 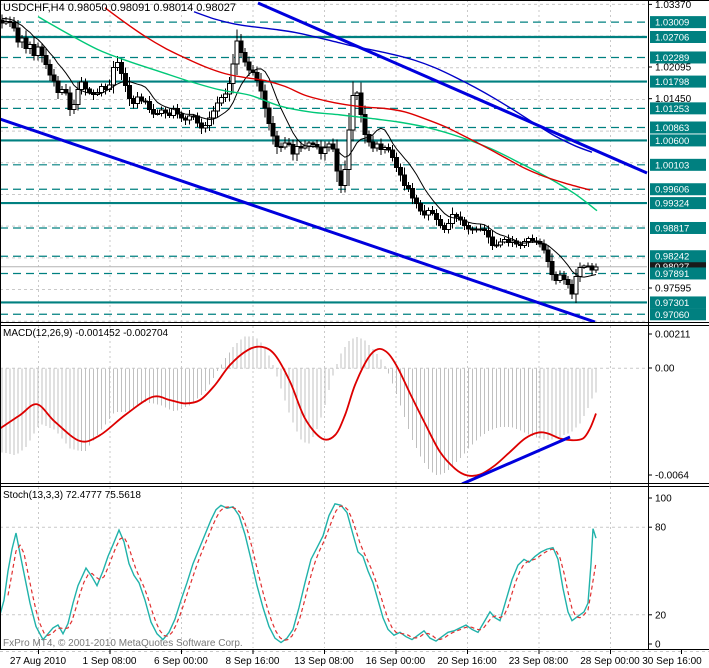 What do you see at coordinates (396, 661) in the screenshot?
I see `svg-text: 16 Sep 00:00` at bounding box center [396, 661].